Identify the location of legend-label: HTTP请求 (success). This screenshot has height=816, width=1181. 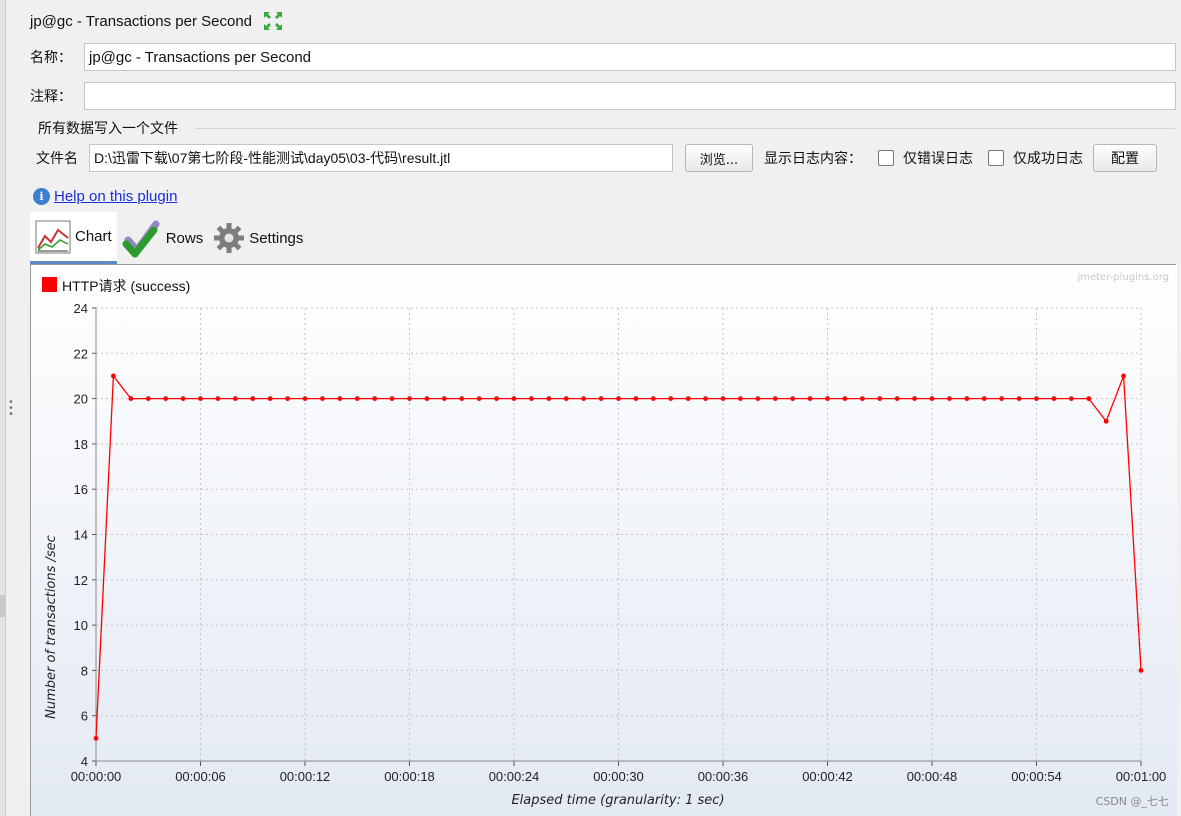
(126, 286).